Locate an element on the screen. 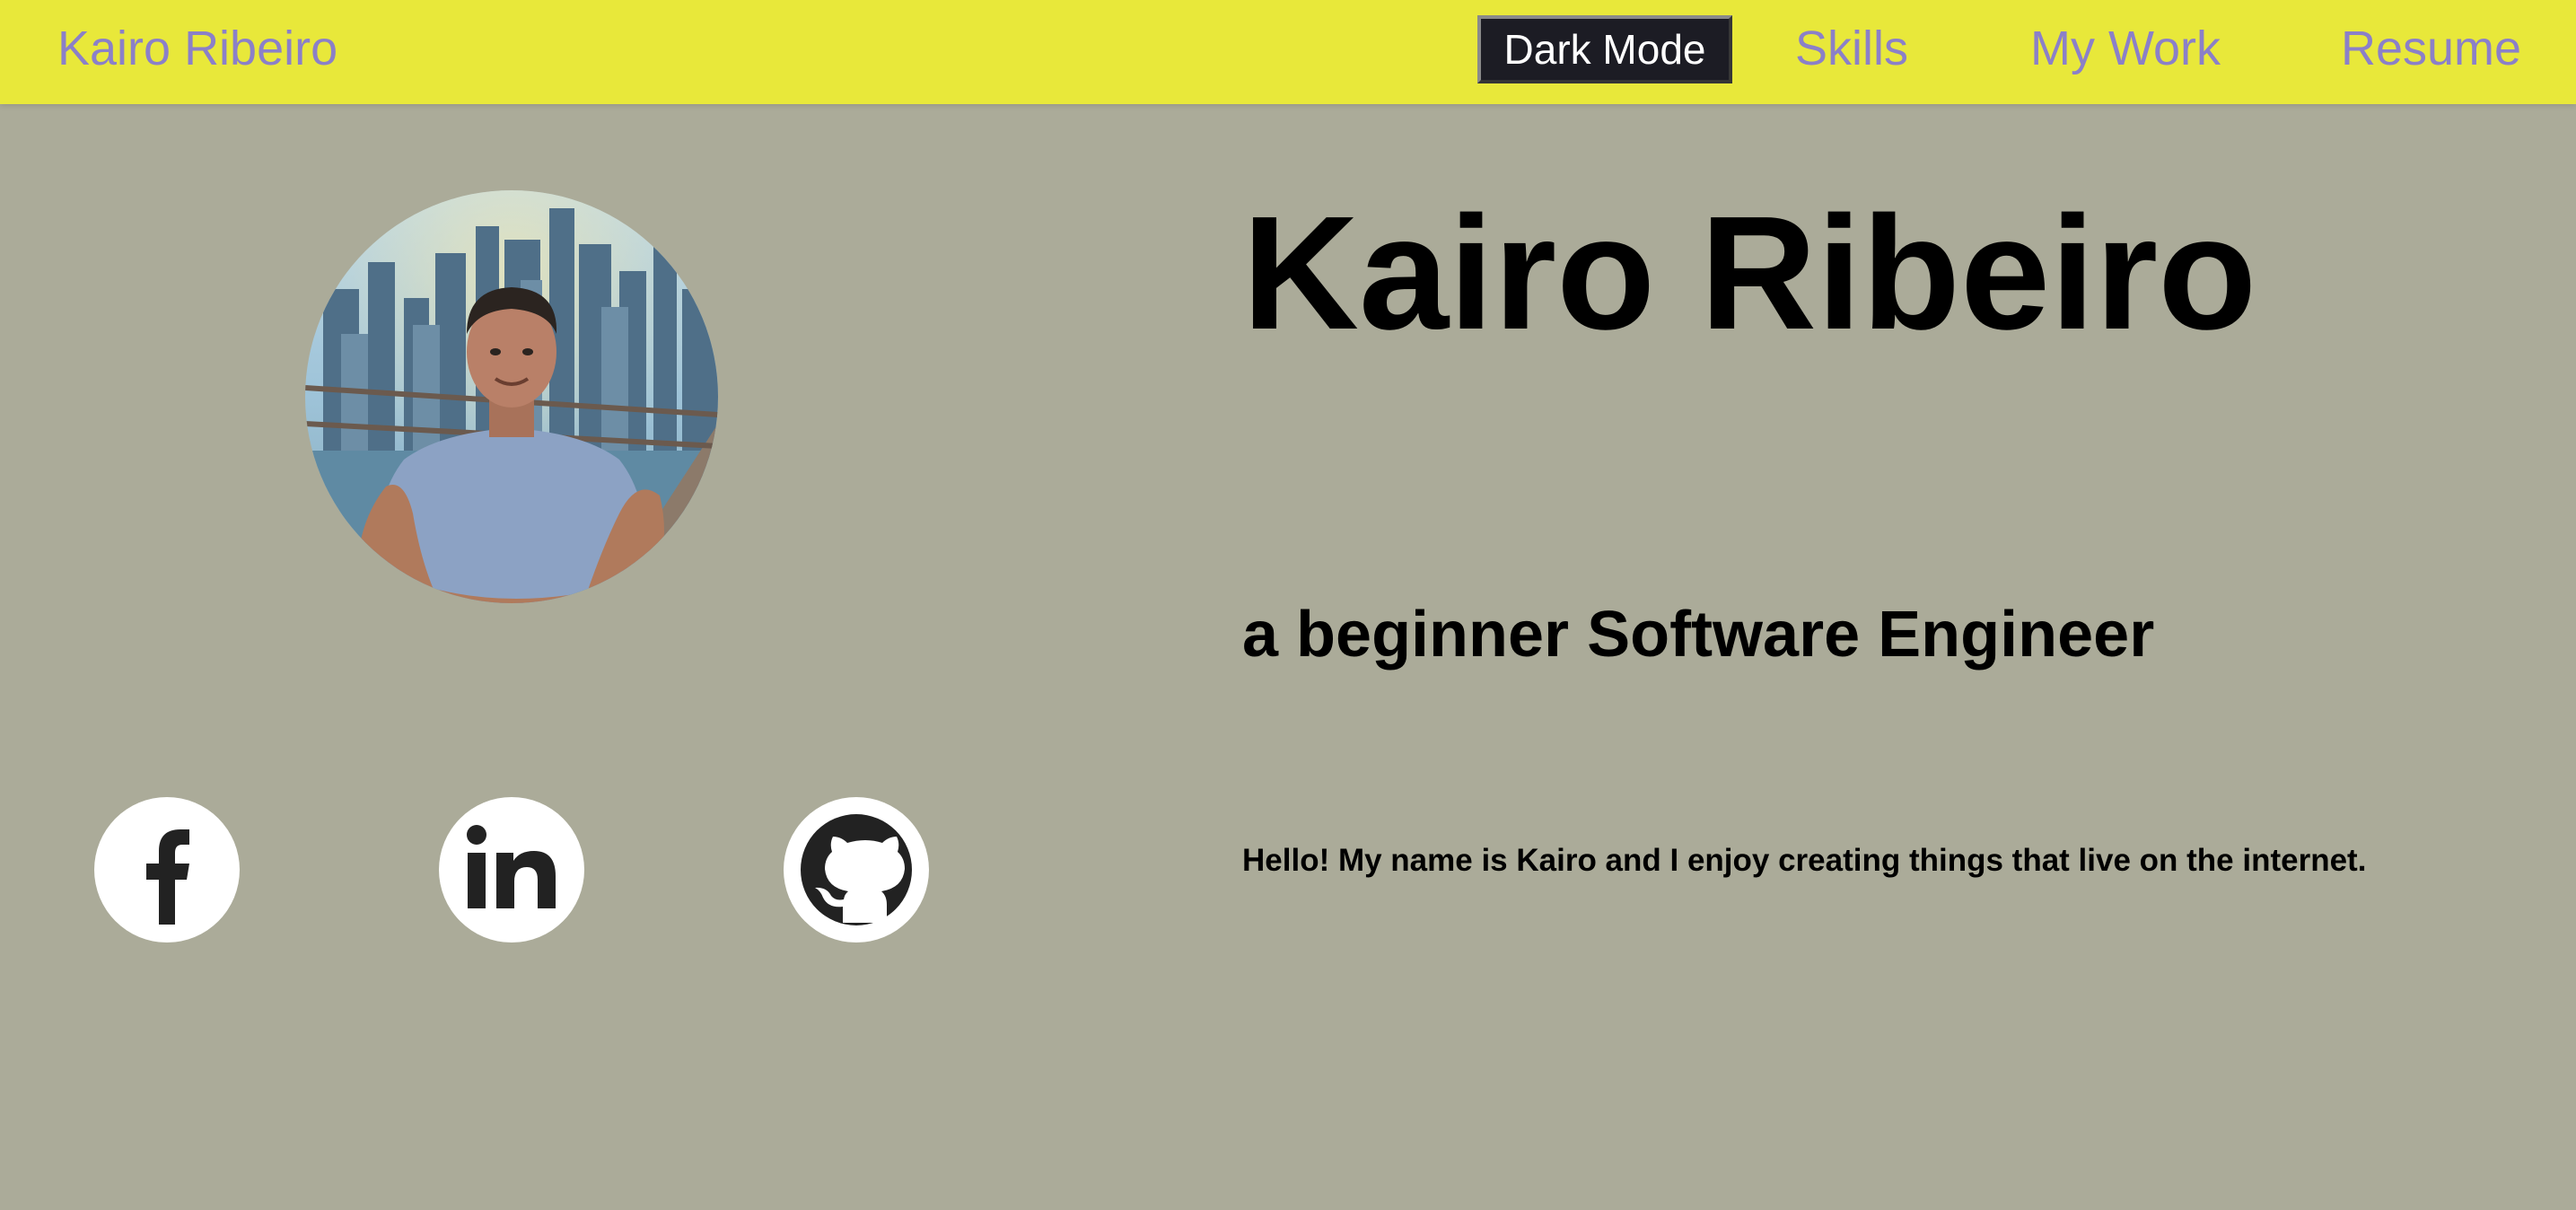  avatar is located at coordinates (512, 396).